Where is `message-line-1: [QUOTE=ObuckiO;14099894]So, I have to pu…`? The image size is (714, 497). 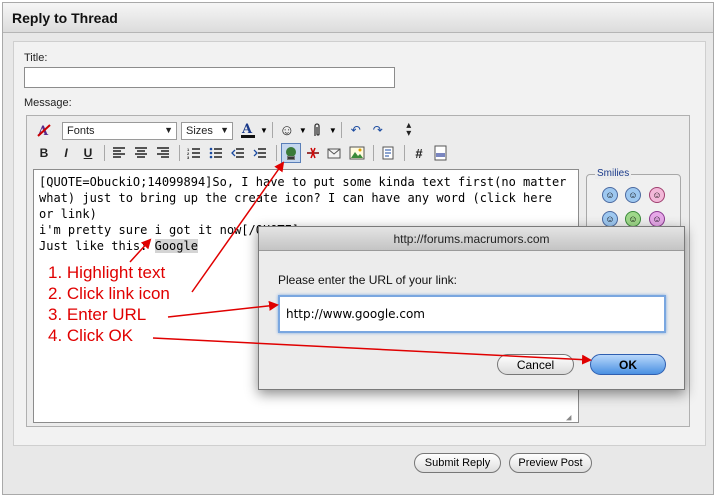
message-line-1: [QUOTE=ObuckiO;14099894]So, I have to pu… is located at coordinates (303, 182).